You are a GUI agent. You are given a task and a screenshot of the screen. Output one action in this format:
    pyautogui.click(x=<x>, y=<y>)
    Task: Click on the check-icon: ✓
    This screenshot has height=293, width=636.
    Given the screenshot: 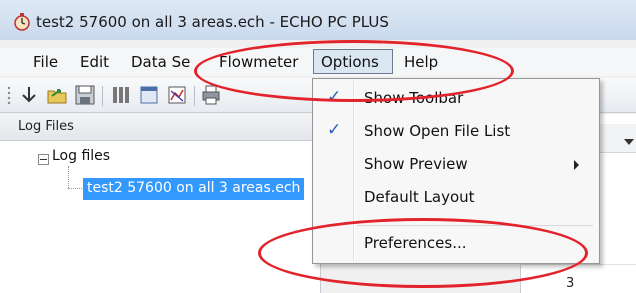 What is the action you would take?
    pyautogui.click(x=334, y=130)
    